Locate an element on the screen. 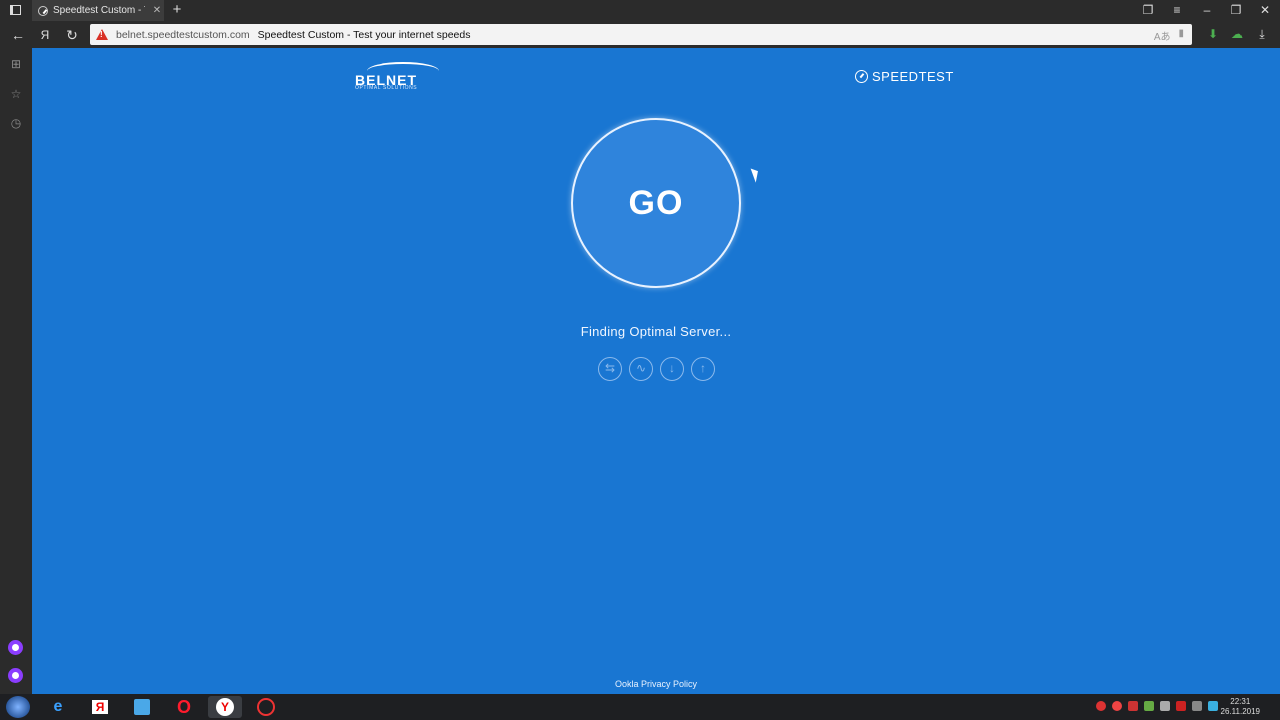  translate-icon: Aあ is located at coordinates (1162, 35).